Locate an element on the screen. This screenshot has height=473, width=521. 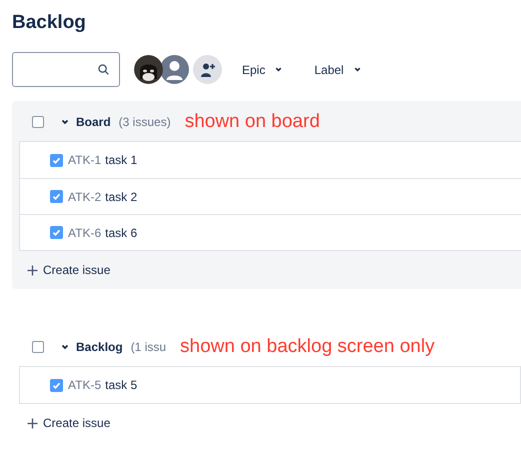
issue-summary: task 6 is located at coordinates (121, 233).